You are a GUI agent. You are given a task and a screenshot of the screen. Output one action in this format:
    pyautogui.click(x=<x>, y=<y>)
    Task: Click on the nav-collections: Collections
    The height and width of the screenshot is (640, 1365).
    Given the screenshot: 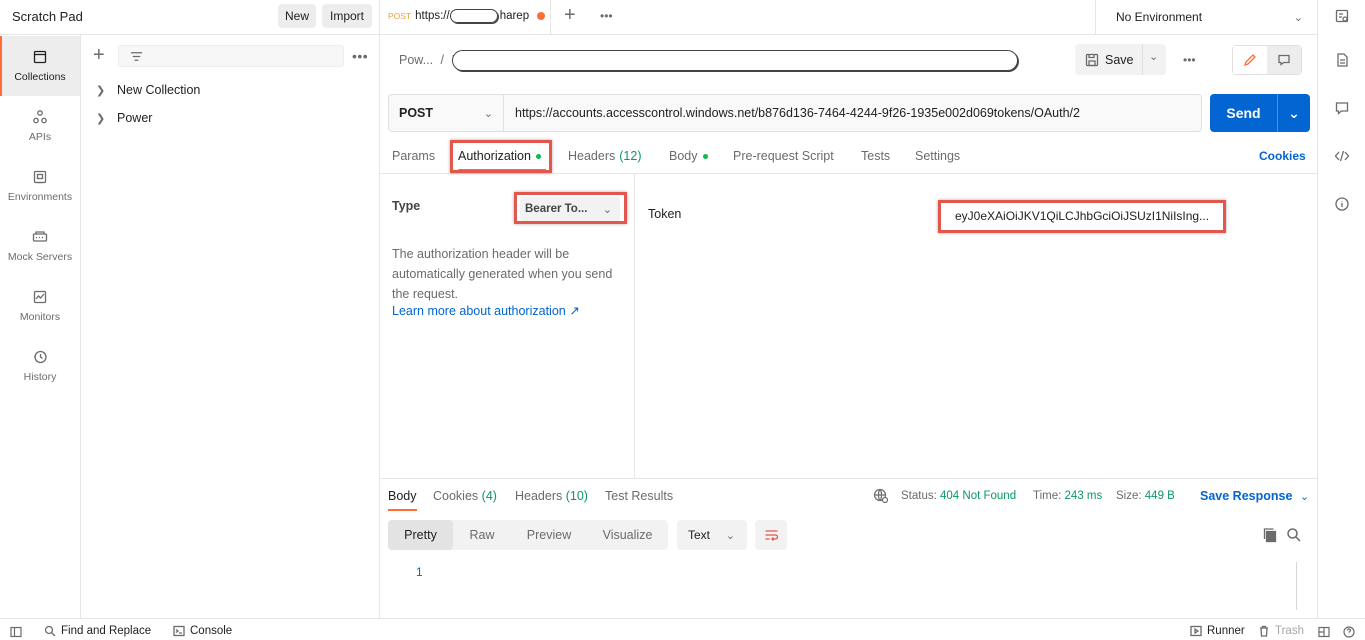 What is the action you would take?
    pyautogui.click(x=40, y=66)
    